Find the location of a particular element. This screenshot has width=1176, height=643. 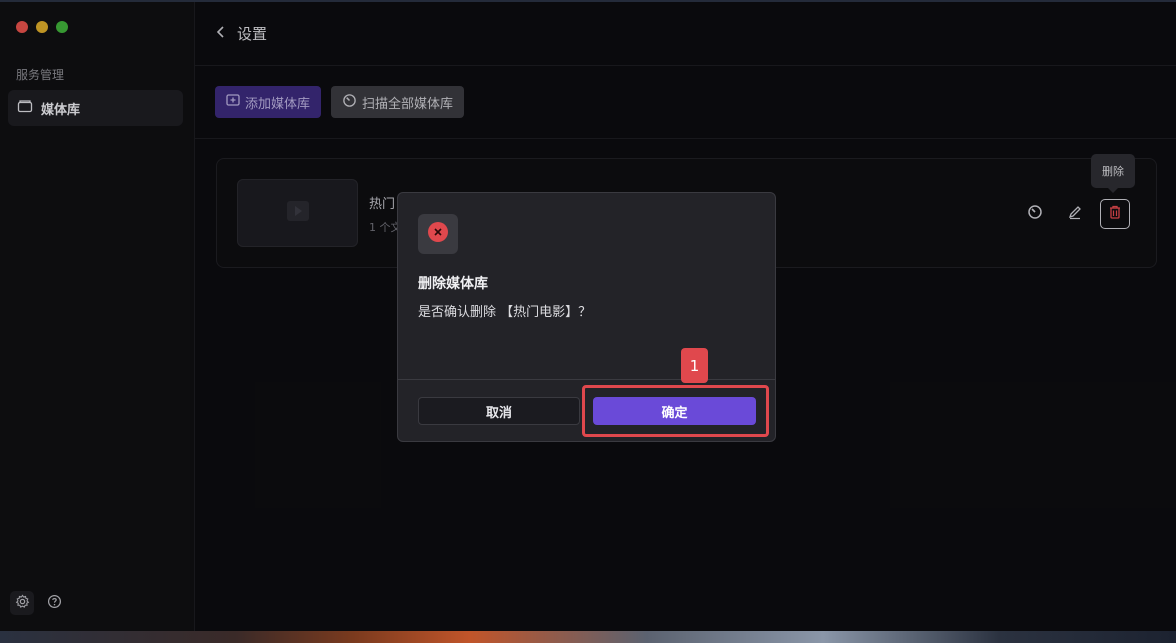

error-icon is located at coordinates (438, 234).